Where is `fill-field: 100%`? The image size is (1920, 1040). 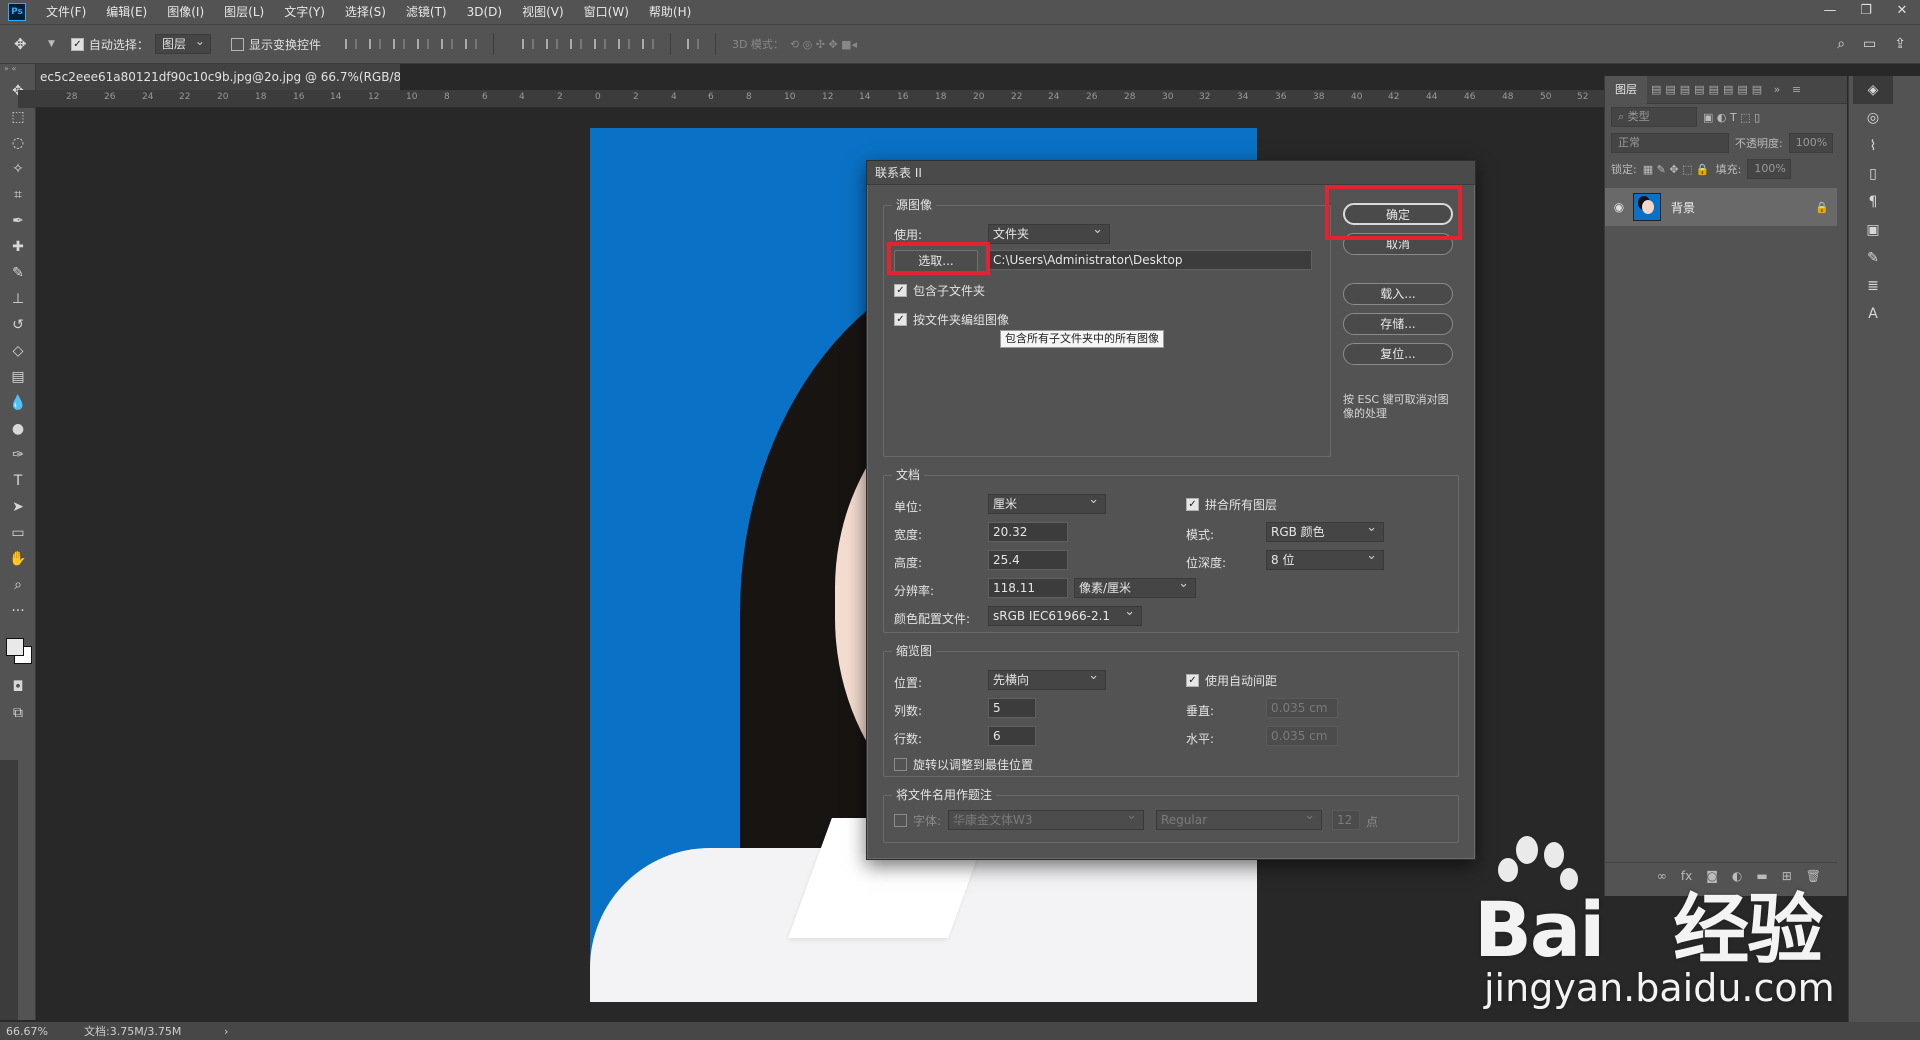
fill-field: 100% is located at coordinates (1769, 169).